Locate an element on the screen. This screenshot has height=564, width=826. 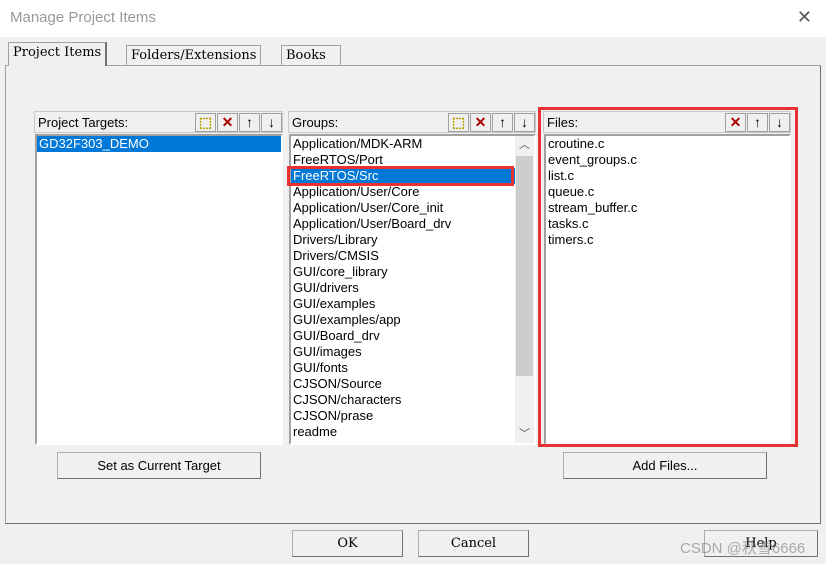
group-item: Drivers/CMSIS is located at coordinates (412, 256).